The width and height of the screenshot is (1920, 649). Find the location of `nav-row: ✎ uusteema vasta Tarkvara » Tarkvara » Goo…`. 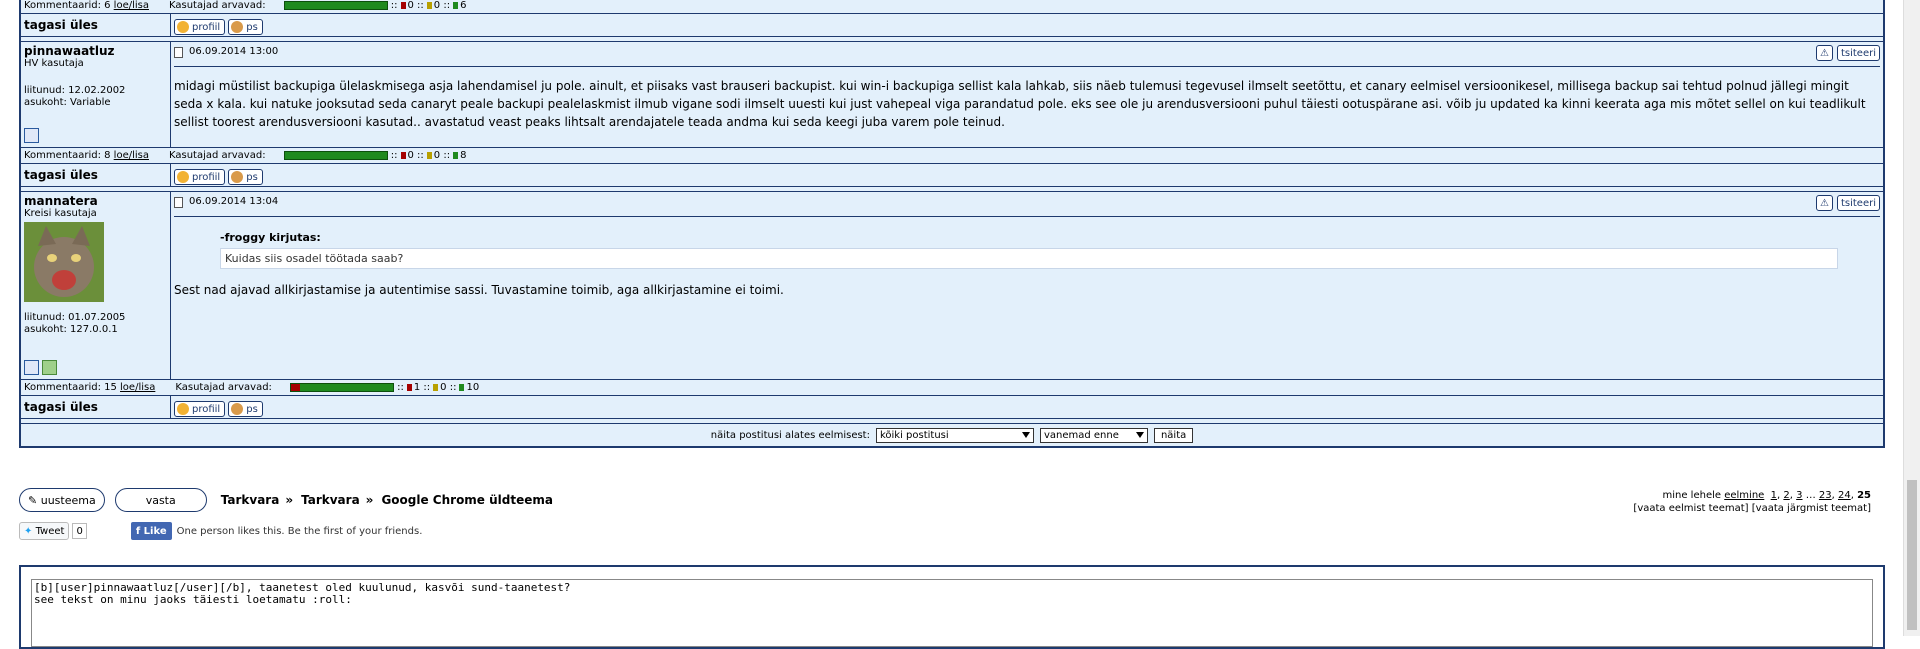

nav-row: ✎ uusteema vasta Tarkvara » Tarkvara » Goo… is located at coordinates (950, 500).